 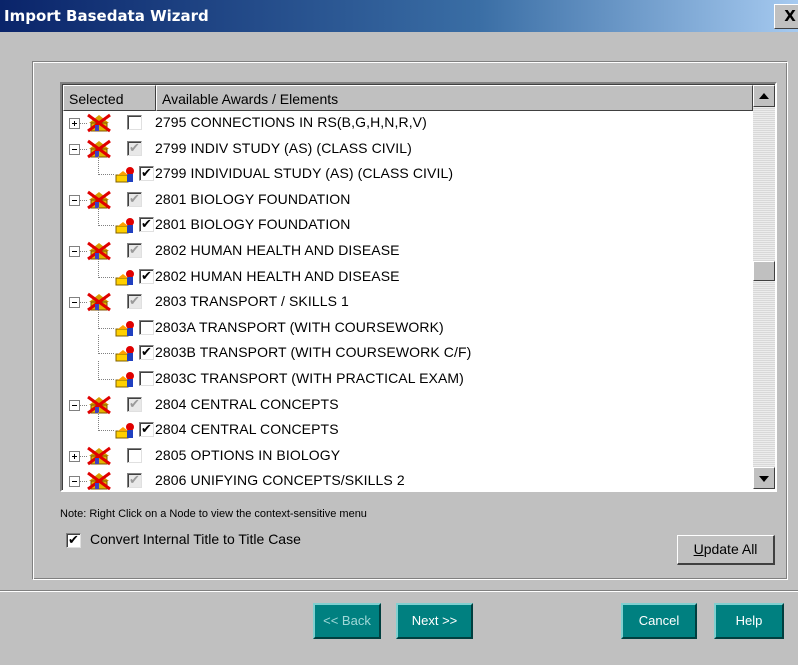 What do you see at coordinates (283, 148) in the screenshot?
I see `award-label: 2799 INDIV STUDY (AS) (CLASS CIVIL)` at bounding box center [283, 148].